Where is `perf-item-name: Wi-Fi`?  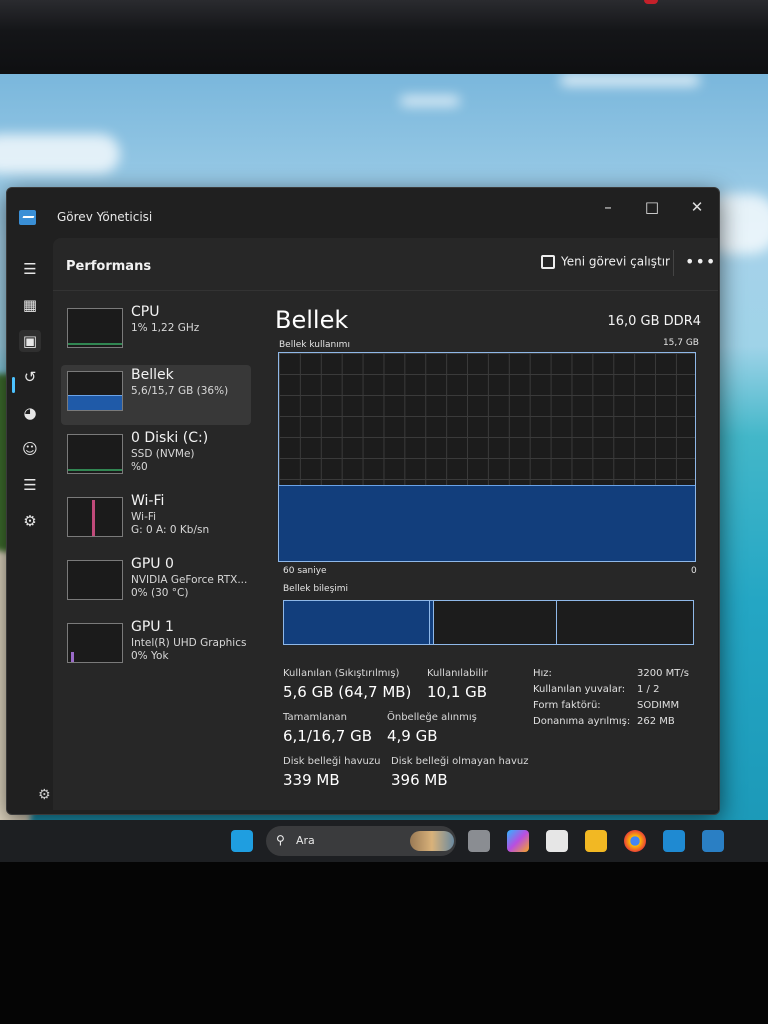 perf-item-name: Wi-Fi is located at coordinates (148, 501).